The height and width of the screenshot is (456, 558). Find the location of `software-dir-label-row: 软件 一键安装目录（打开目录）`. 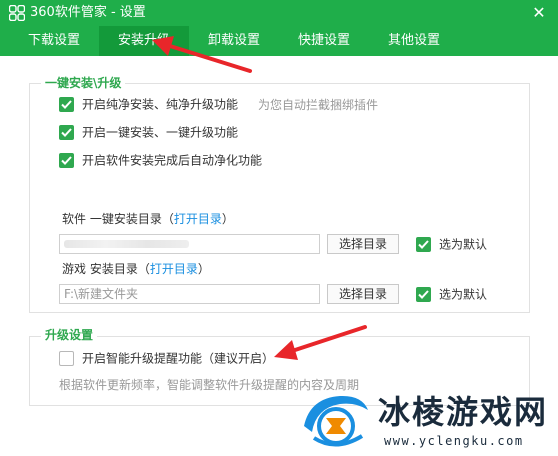

software-dir-label-row: 软件 一键安装目录（打开目录） is located at coordinates (148, 219).